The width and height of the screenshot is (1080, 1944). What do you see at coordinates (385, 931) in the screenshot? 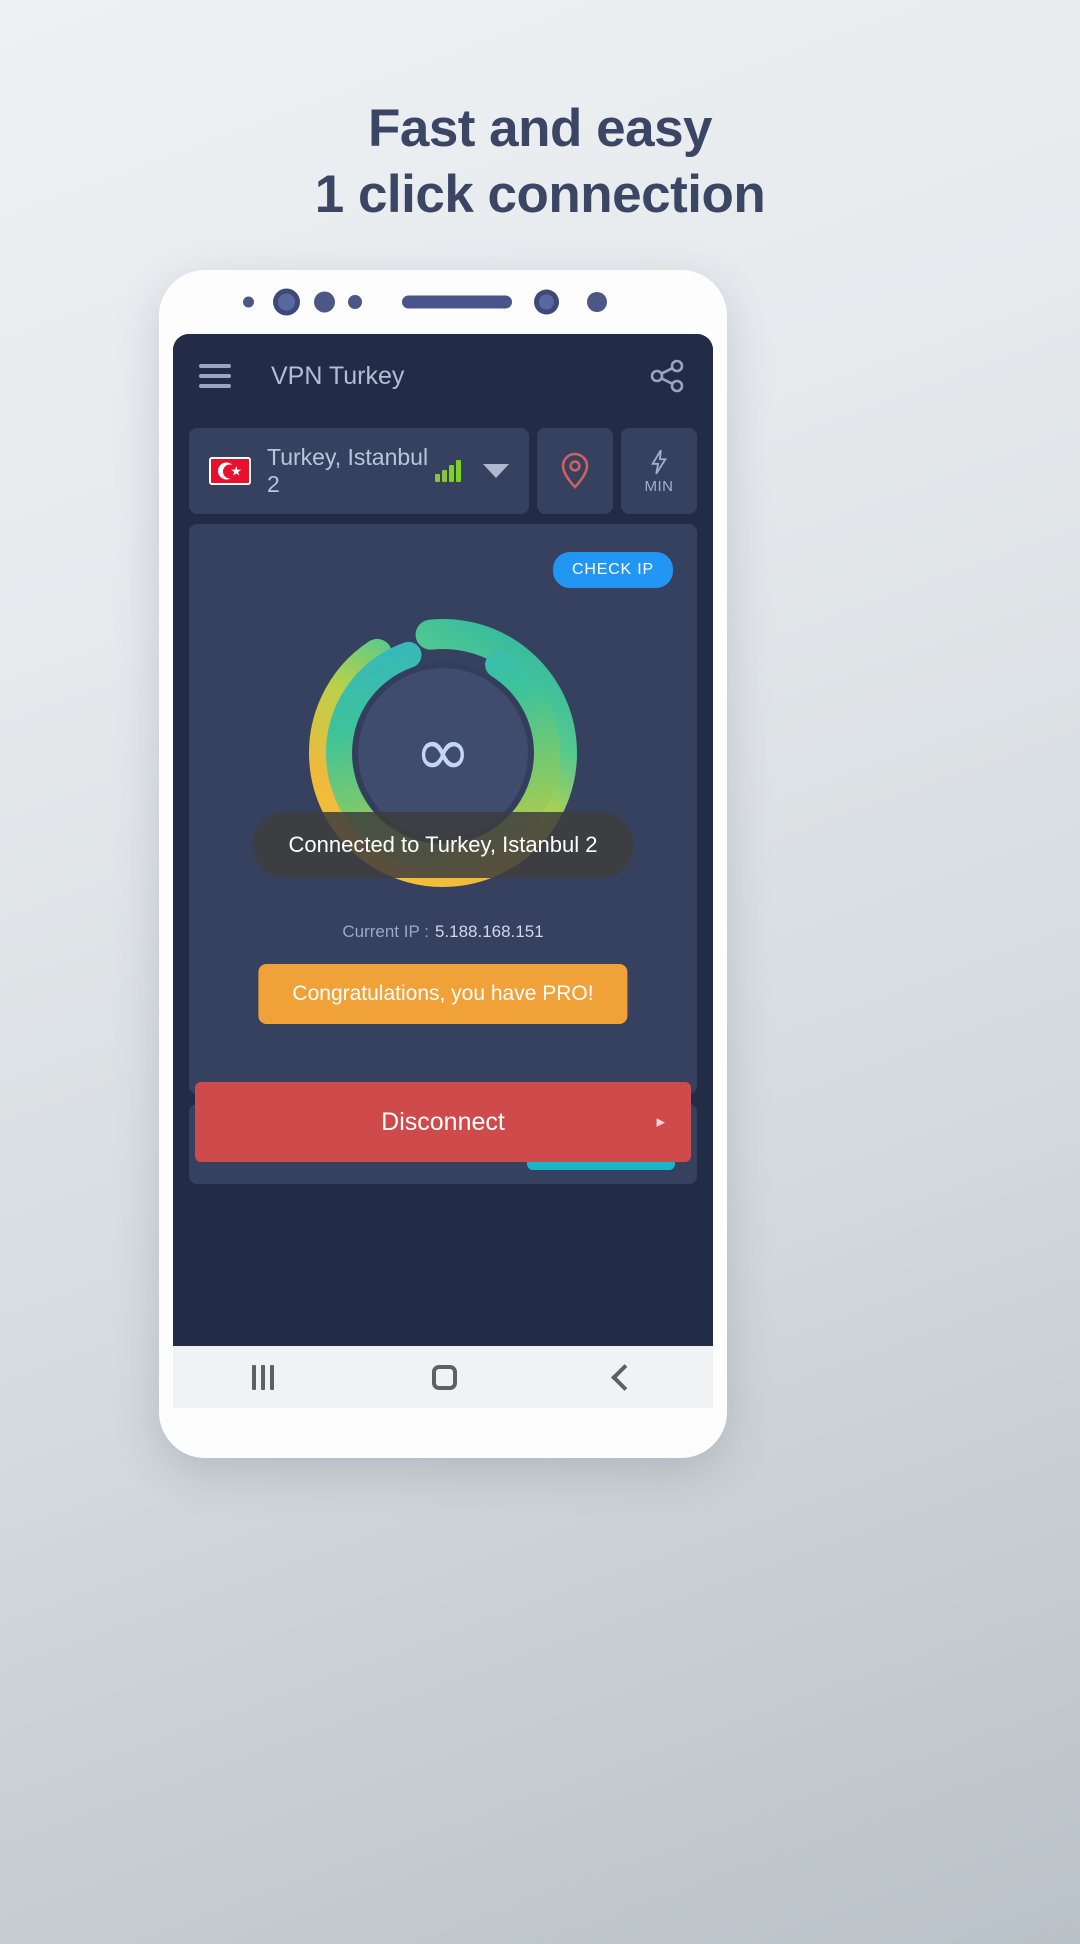
I see `current-ip-label: Current IP :` at bounding box center [385, 931].